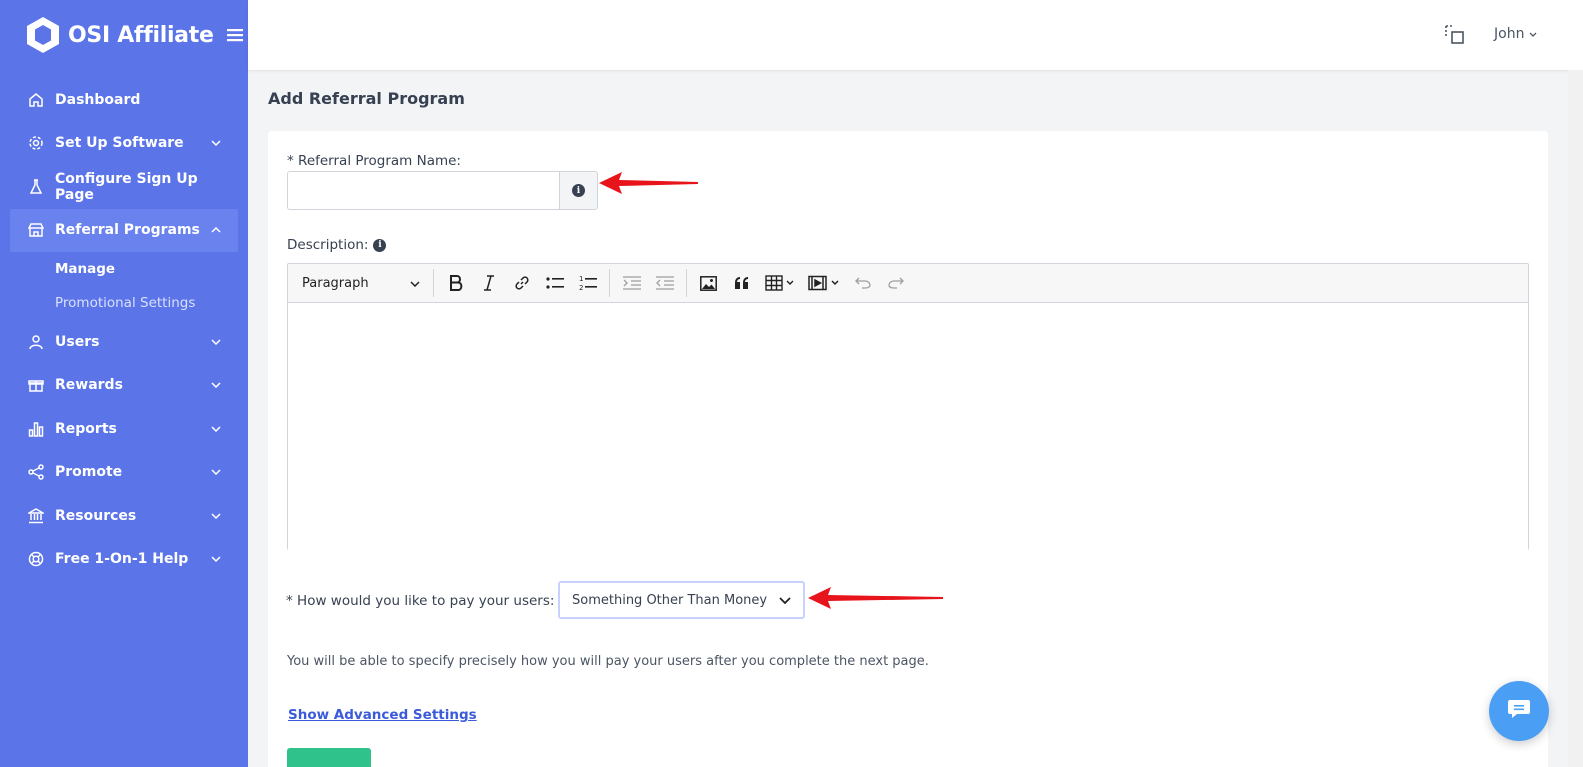  Describe the element at coordinates (587, 283) in the screenshot. I see `numbered-list-icon: 12` at that location.